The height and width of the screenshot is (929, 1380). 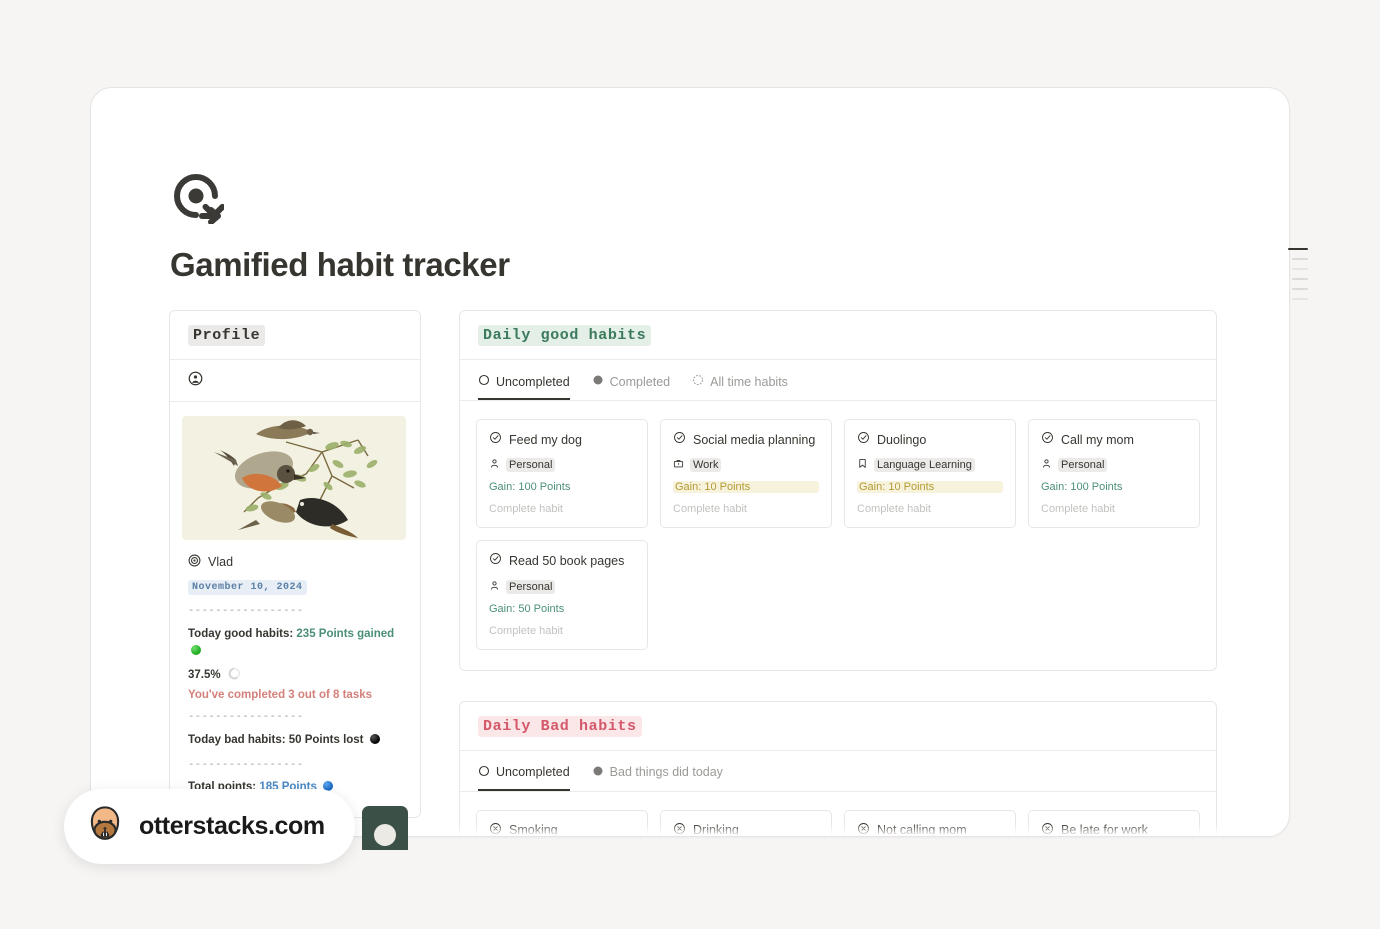 What do you see at coordinates (232, 826) in the screenshot?
I see `watermark-text: otterstacks.com` at bounding box center [232, 826].